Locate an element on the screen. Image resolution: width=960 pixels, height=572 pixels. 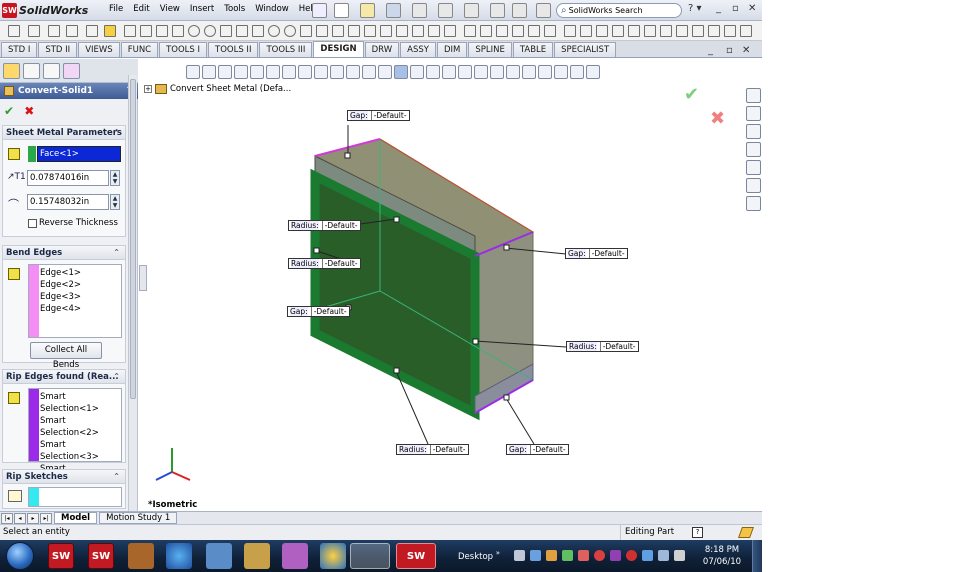
section-header: Rip Edges found (Rea... ⌃ is located at coordinates (64, 377).